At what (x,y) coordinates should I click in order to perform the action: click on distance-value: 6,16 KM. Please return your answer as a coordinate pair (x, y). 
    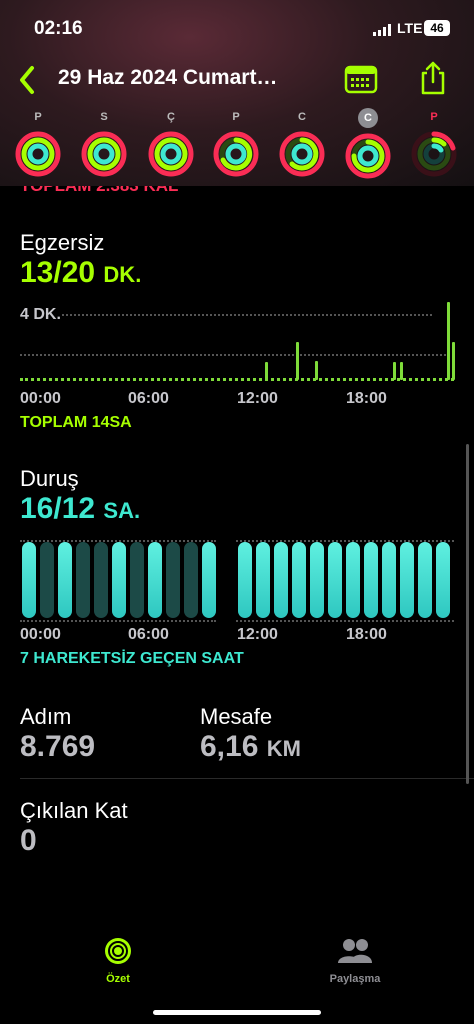
    Looking at the image, I should click on (250, 747).